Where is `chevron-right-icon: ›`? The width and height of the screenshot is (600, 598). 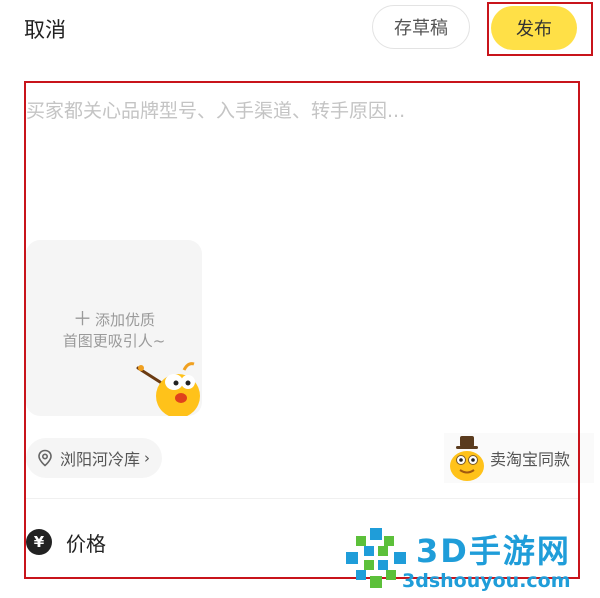 chevron-right-icon: › is located at coordinates (147, 458).